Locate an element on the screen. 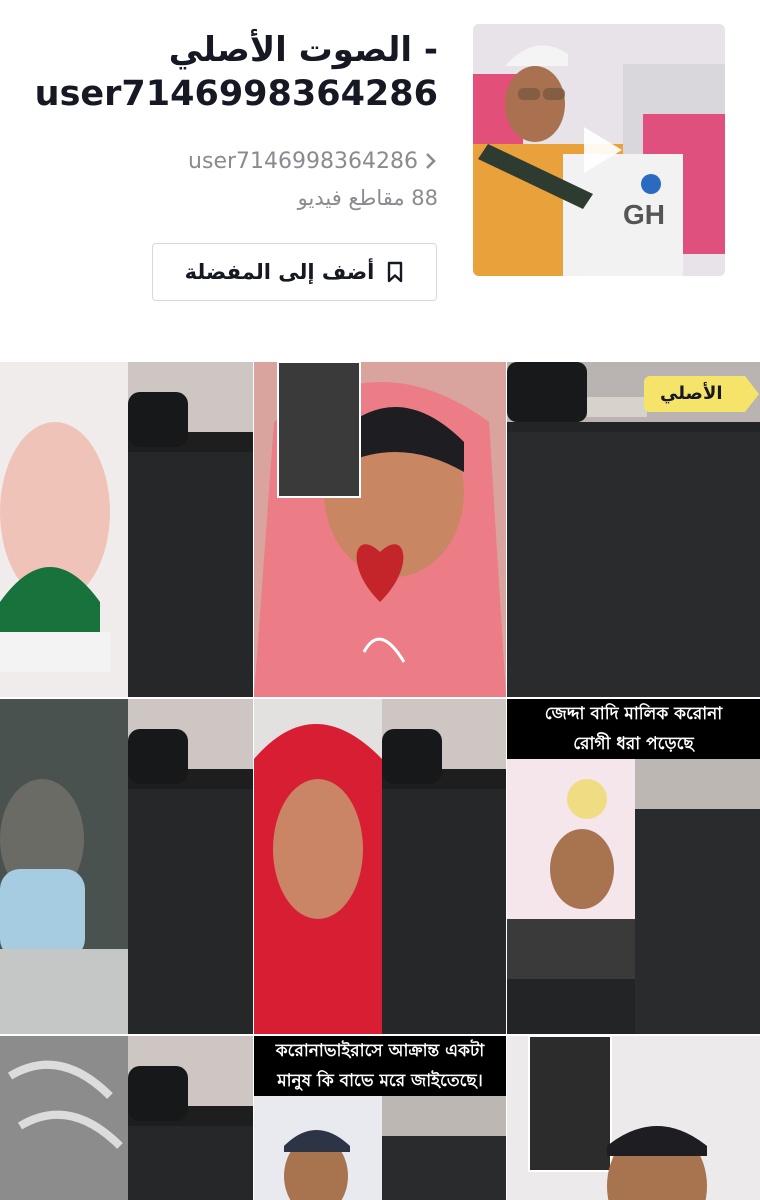 This screenshot has width=760, height=1200. play-icon is located at coordinates (601, 150).